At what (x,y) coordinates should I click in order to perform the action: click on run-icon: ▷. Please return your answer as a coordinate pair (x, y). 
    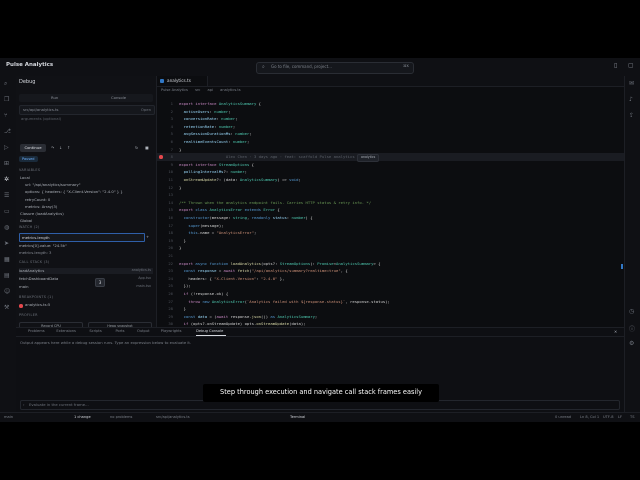
    Looking at the image, I should click on (6, 147).